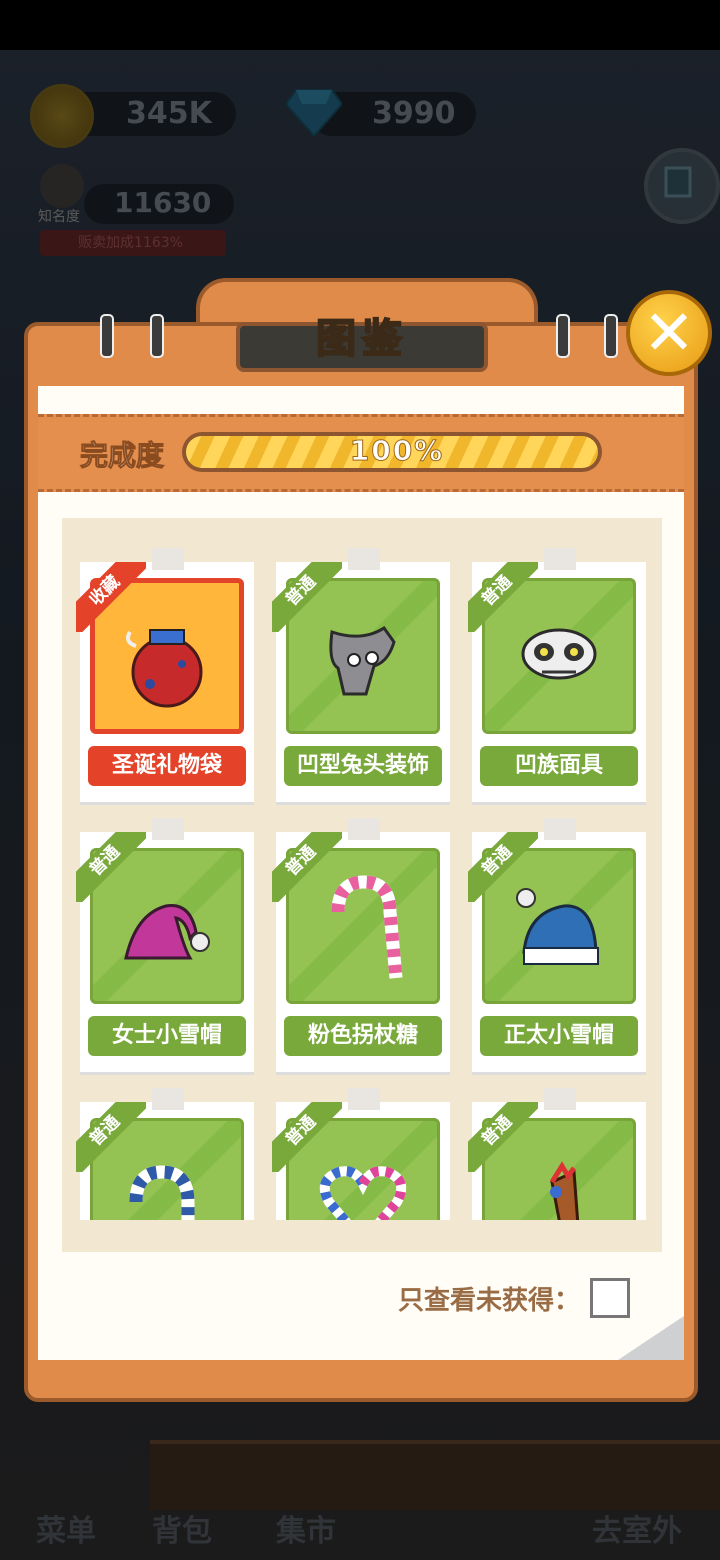  I want to click on close-button: ✕, so click(669, 333).